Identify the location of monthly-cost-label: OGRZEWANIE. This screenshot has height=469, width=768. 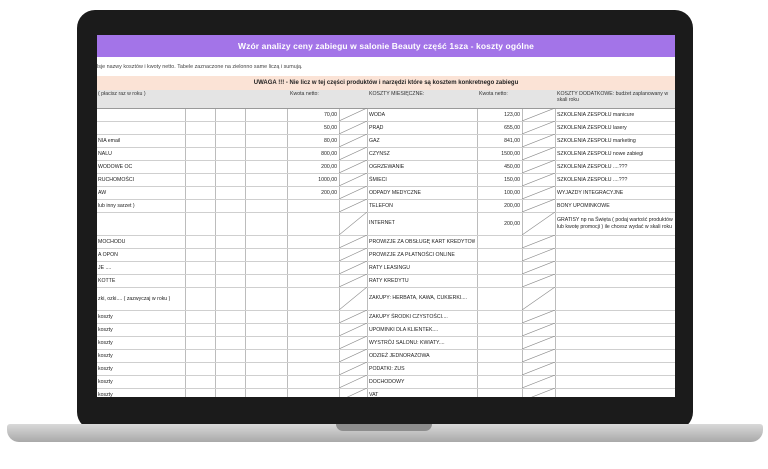
(422, 166).